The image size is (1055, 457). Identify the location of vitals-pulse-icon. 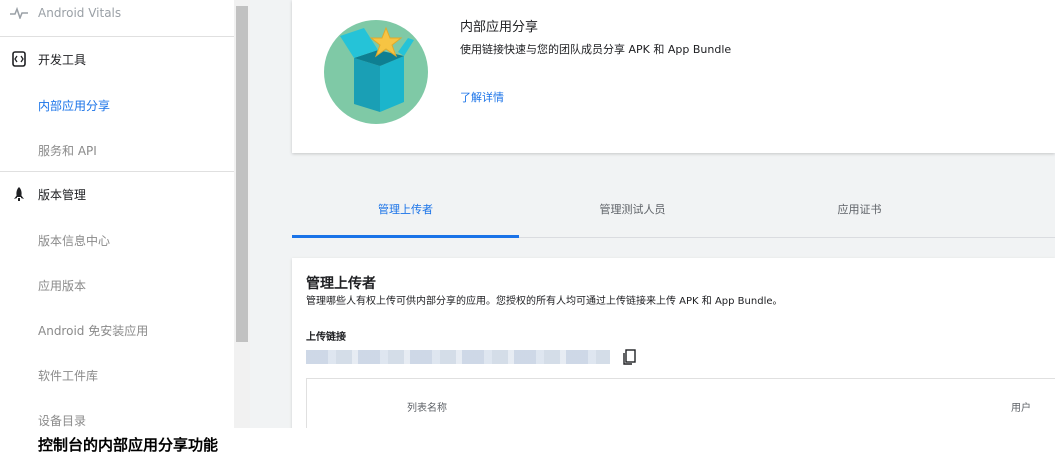
(19, 13).